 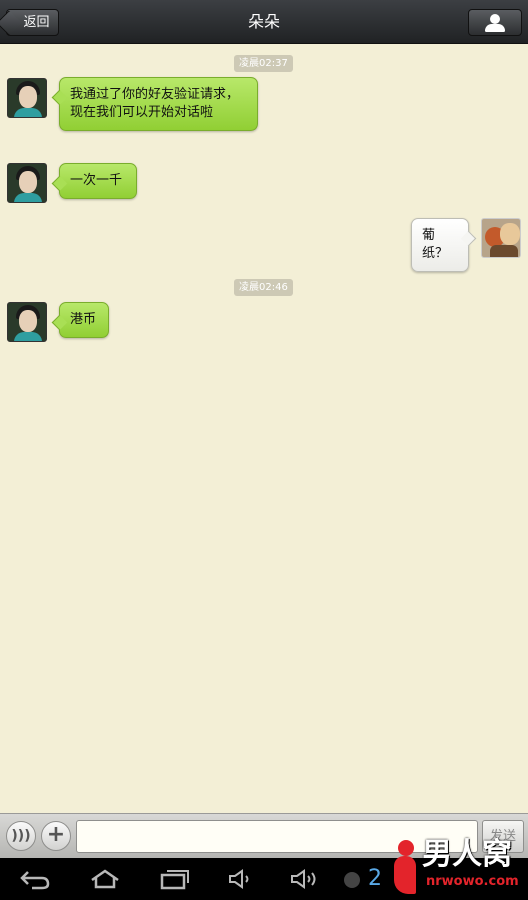 I want to click on status-clock: 2, so click(x=375, y=878).